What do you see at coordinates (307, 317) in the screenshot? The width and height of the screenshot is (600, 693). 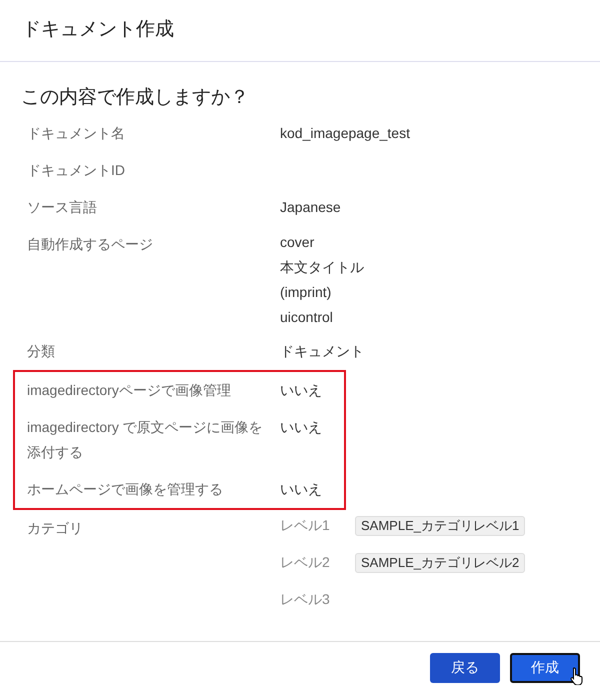 I see `page-item: uicontrol` at bounding box center [307, 317].